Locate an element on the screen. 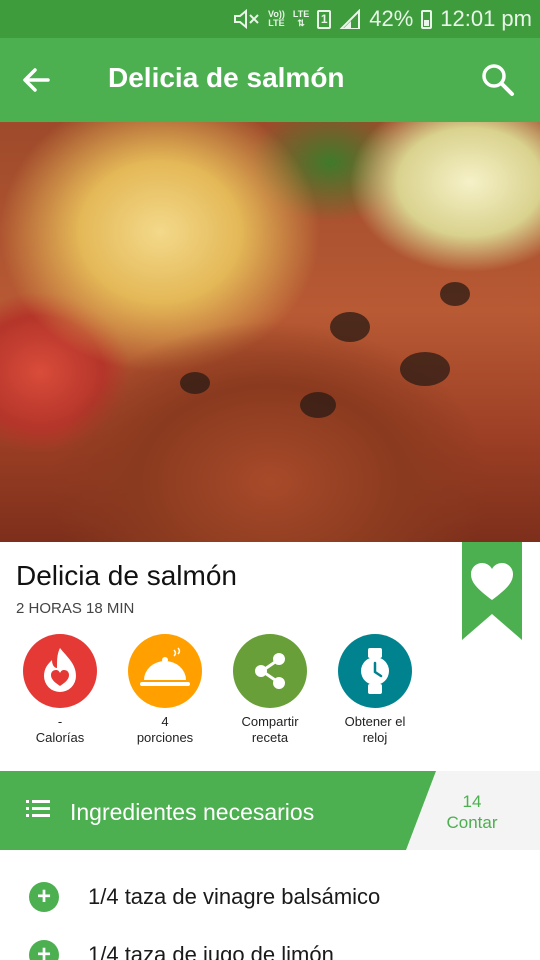 This screenshot has height=960, width=540. watch-label-line2: reloj is located at coordinates (375, 737).